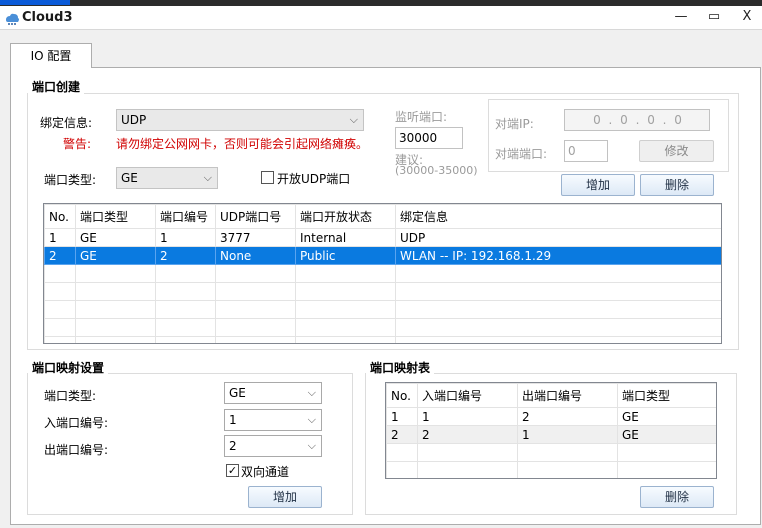 The image size is (762, 528). I want to click on delete-port-button: 删除, so click(677, 185).